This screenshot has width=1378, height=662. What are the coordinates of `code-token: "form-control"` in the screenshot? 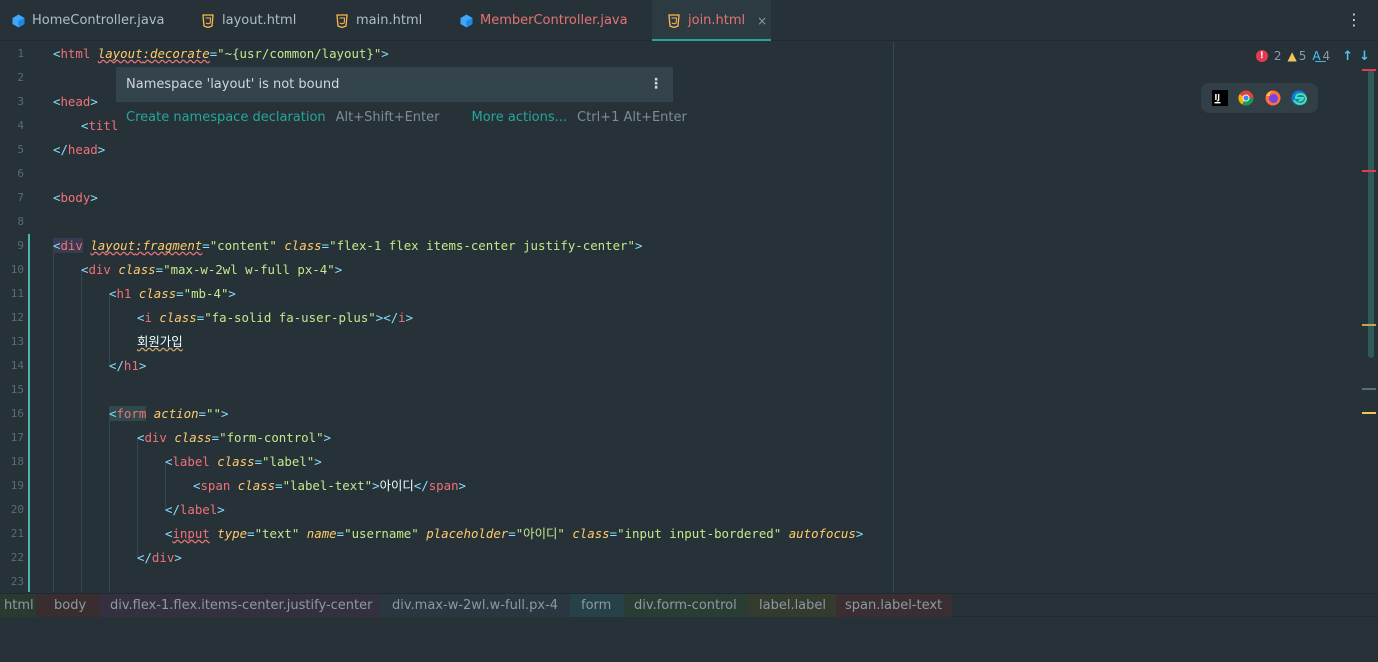 It's located at (271, 437).